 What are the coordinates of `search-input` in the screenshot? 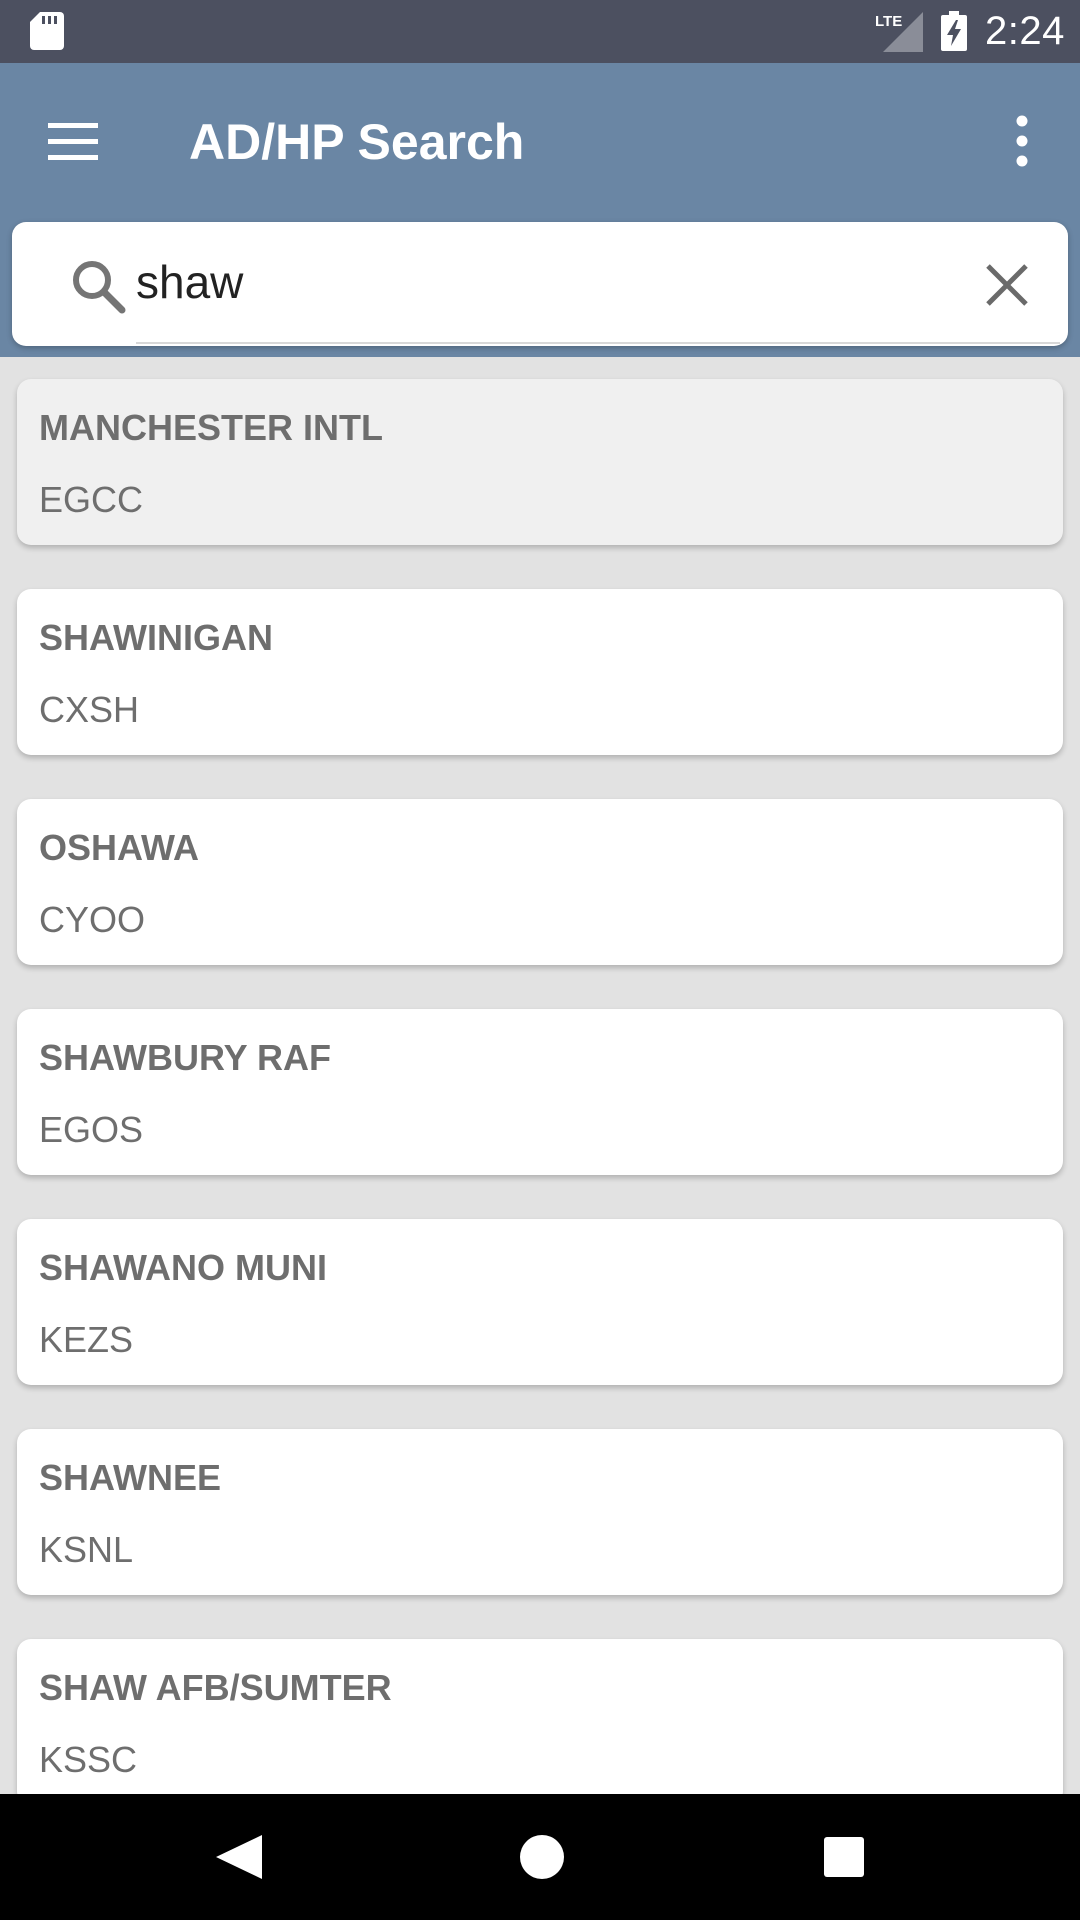 It's located at (536, 282).